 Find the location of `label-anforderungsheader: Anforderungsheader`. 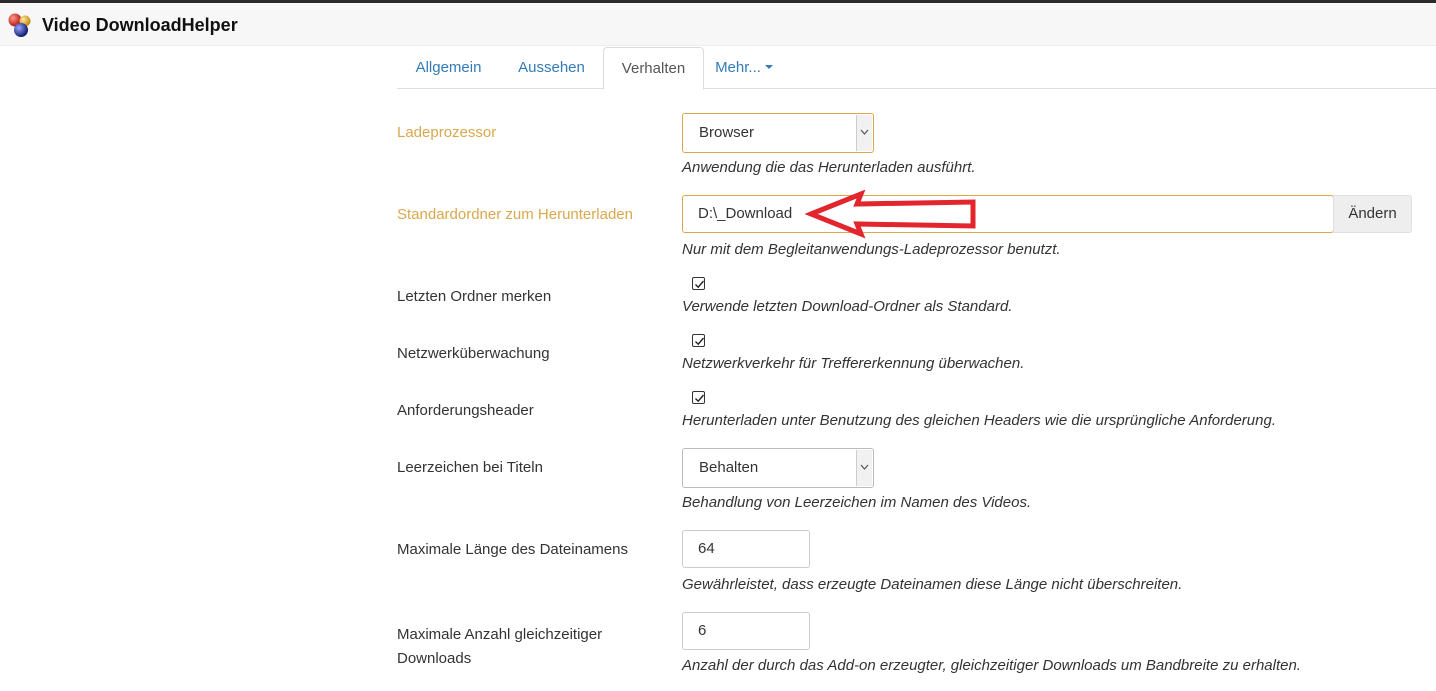

label-anforderungsheader: Anforderungsheader is located at coordinates (465, 410).